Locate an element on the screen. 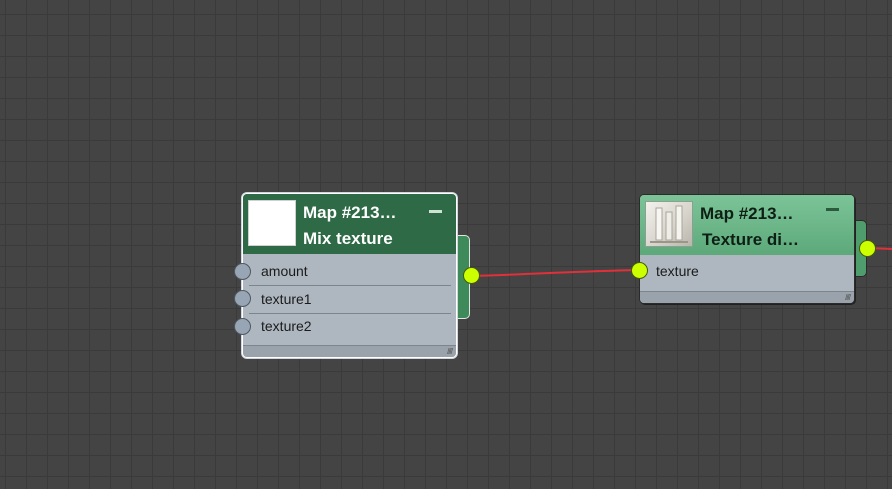 This screenshot has width=892, height=489. texture-preview-icon is located at coordinates (669, 224).